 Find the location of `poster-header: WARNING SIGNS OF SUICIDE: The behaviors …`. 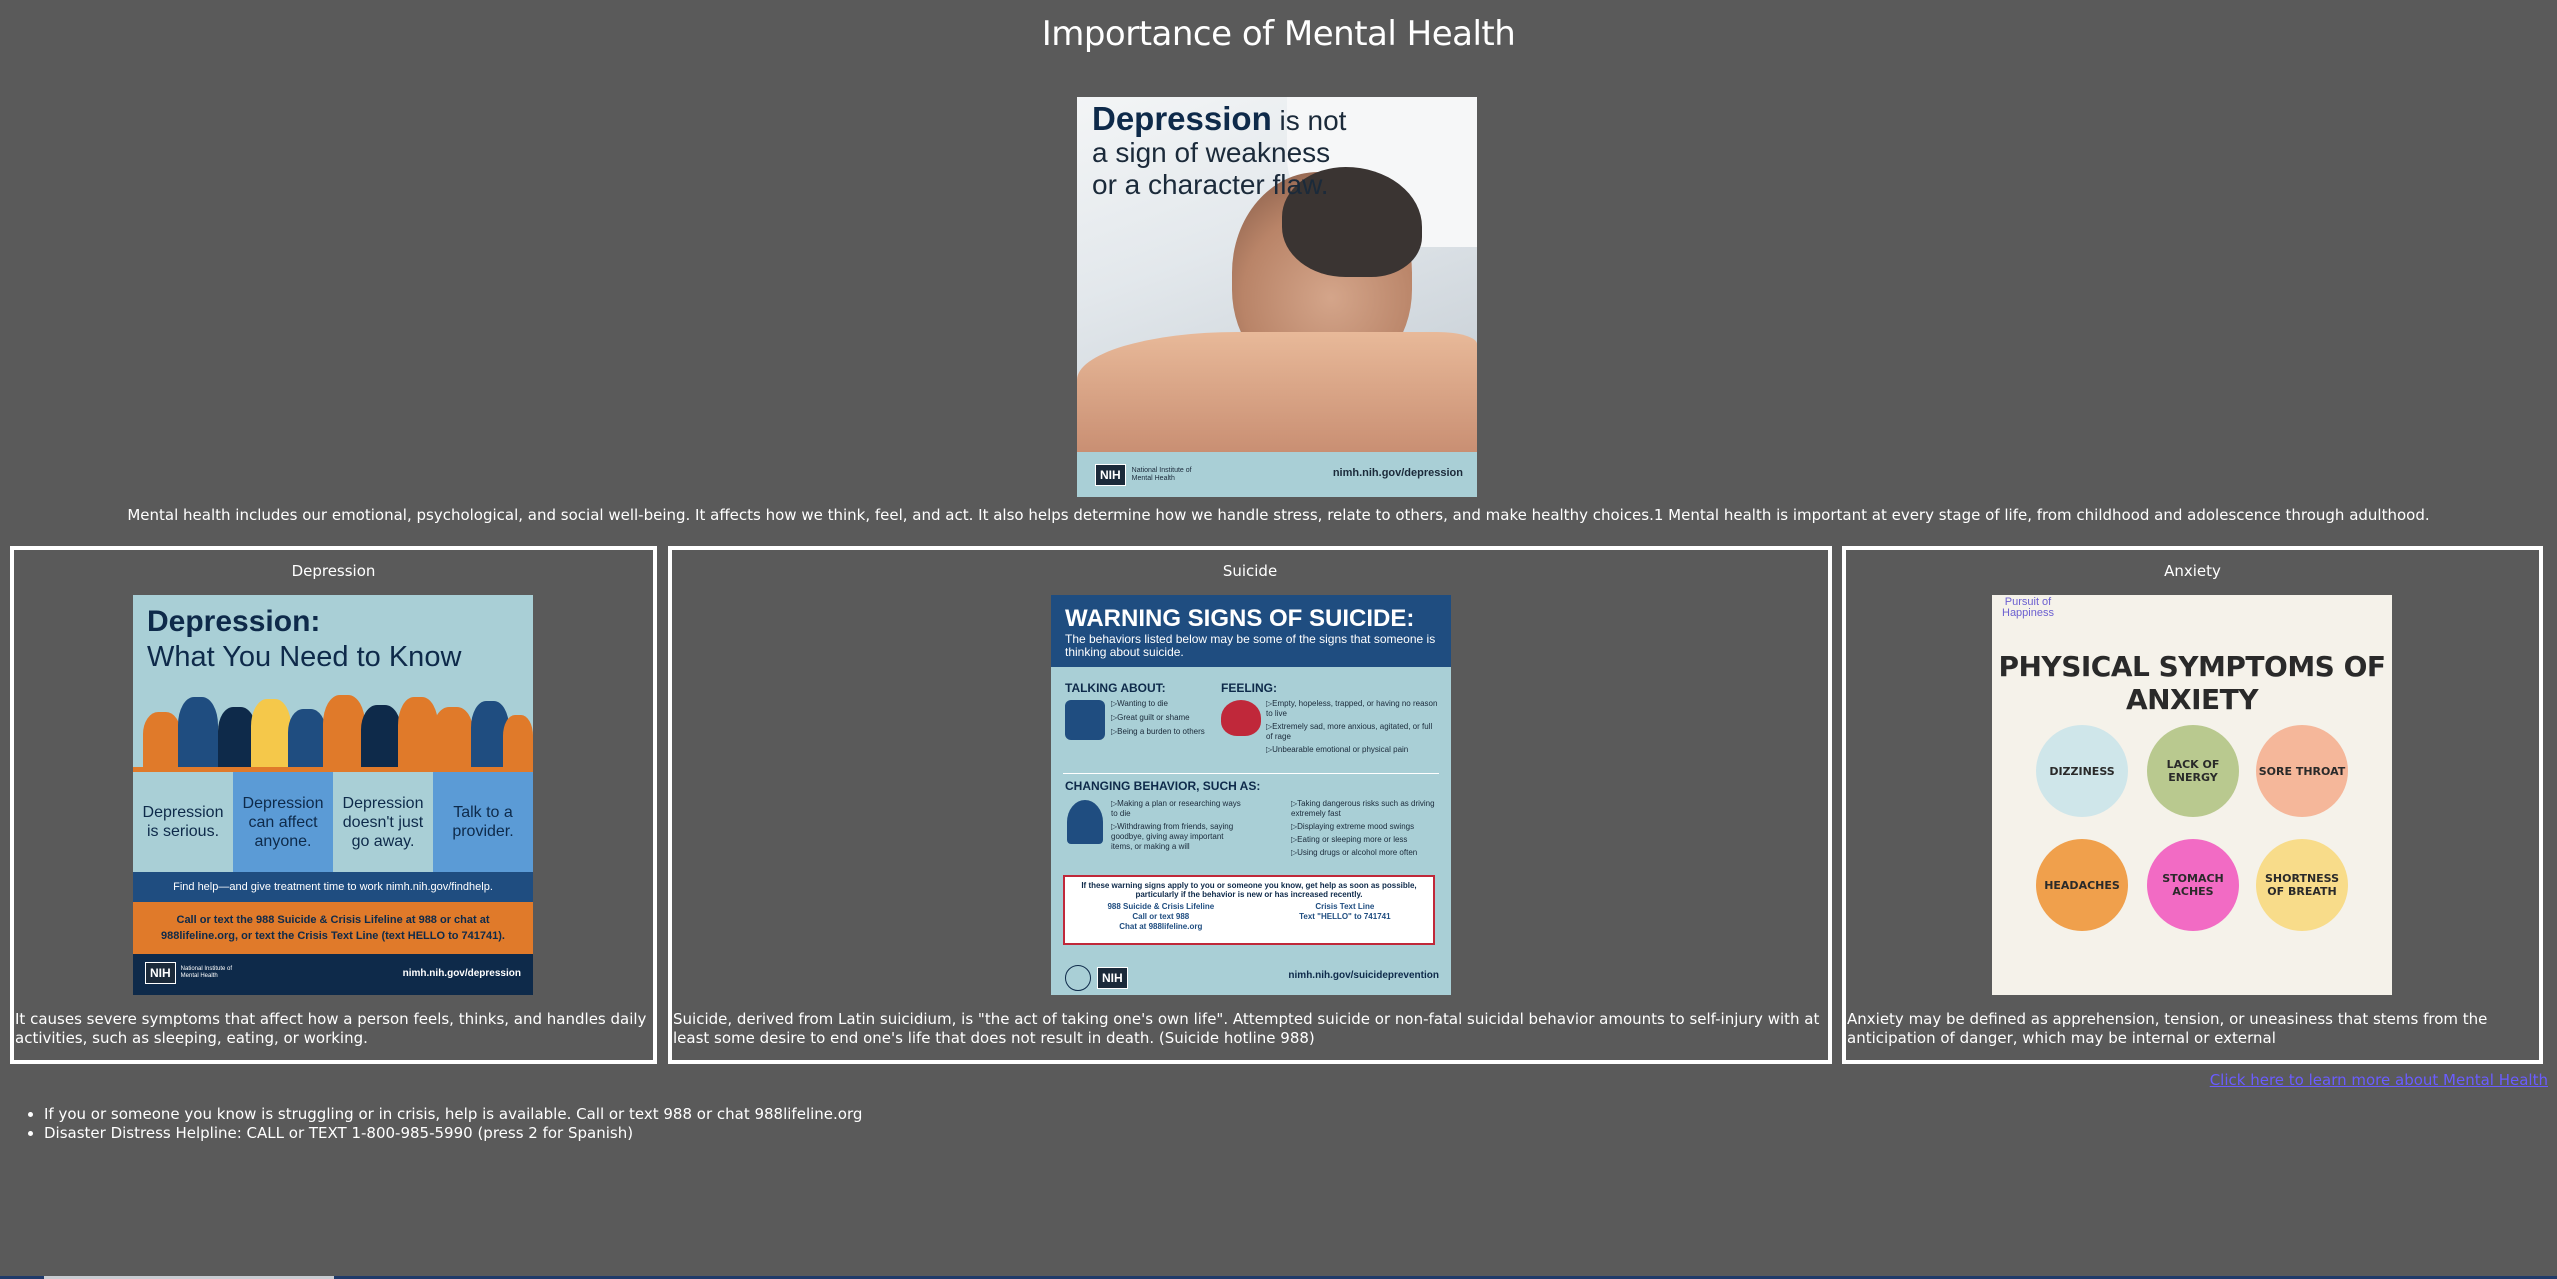

poster-header: WARNING SIGNS OF SUICIDE: The behaviors … is located at coordinates (1251, 631).